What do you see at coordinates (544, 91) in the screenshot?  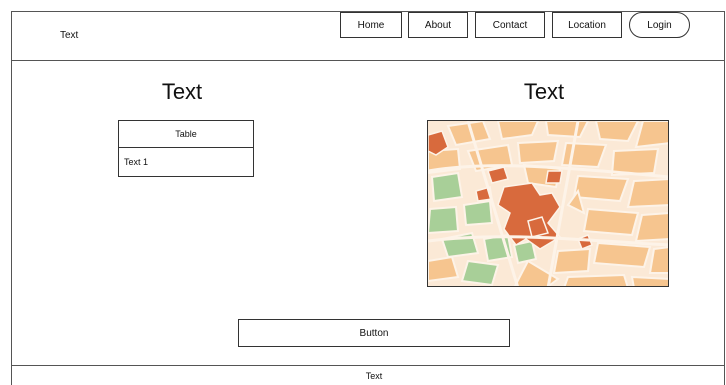 I see `right-heading: Text` at bounding box center [544, 91].